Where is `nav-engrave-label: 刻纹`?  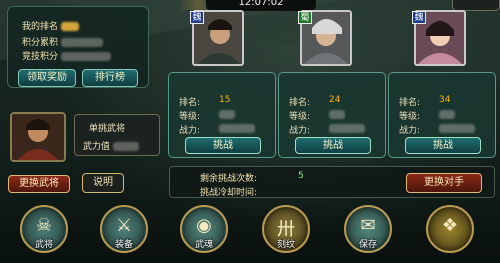 nav-engrave-label: 刻纹 is located at coordinates (285, 245).